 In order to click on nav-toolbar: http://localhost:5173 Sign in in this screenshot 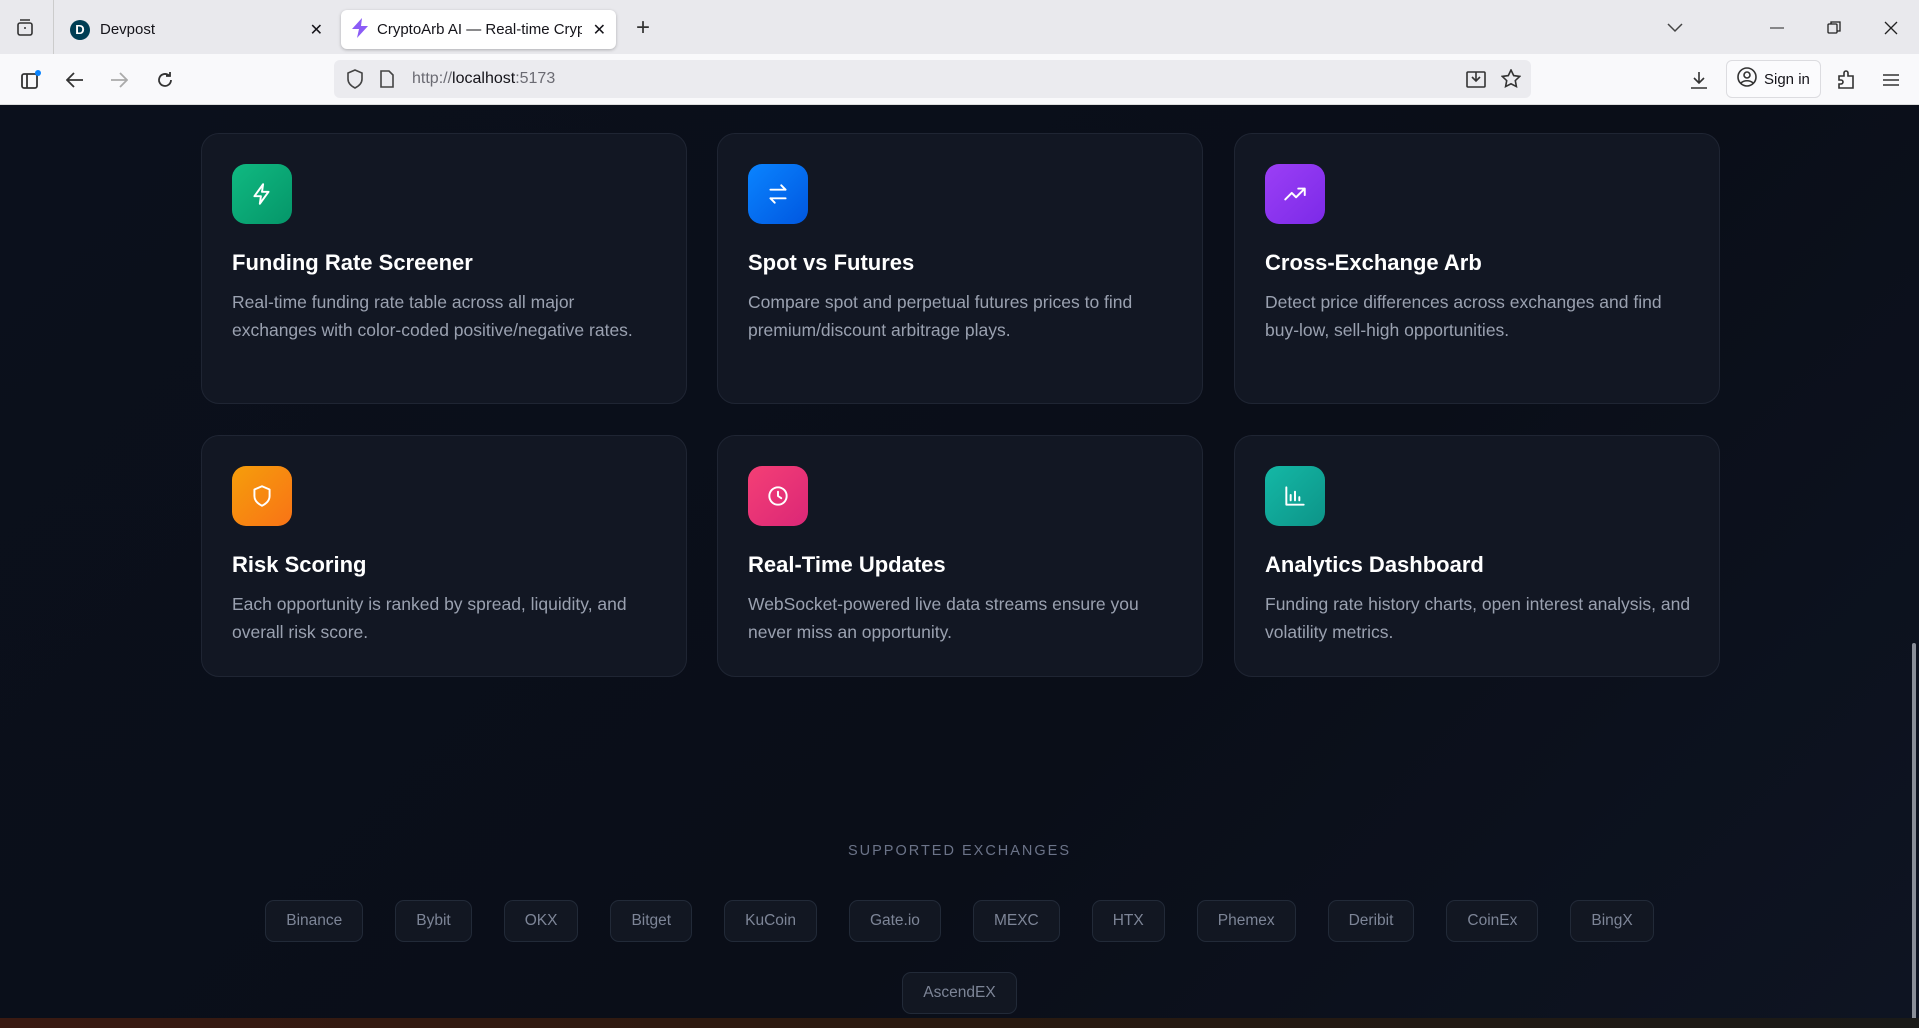, I will do `click(959, 79)`.